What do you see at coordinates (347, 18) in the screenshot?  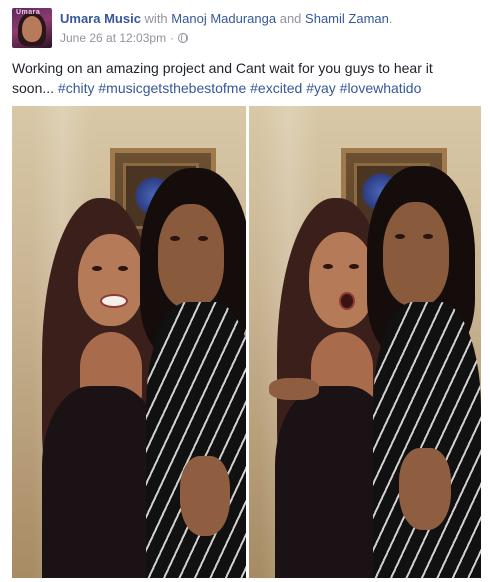 I see `tagged-person-2-link: Shamil Zaman` at bounding box center [347, 18].